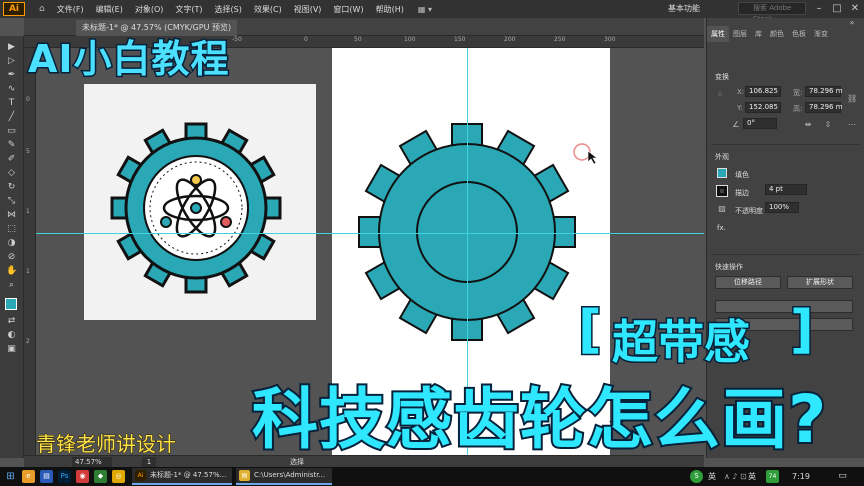 The width and height of the screenshot is (864, 486). I want to click on eraser-tool-icon: ◇, so click(11, 173).